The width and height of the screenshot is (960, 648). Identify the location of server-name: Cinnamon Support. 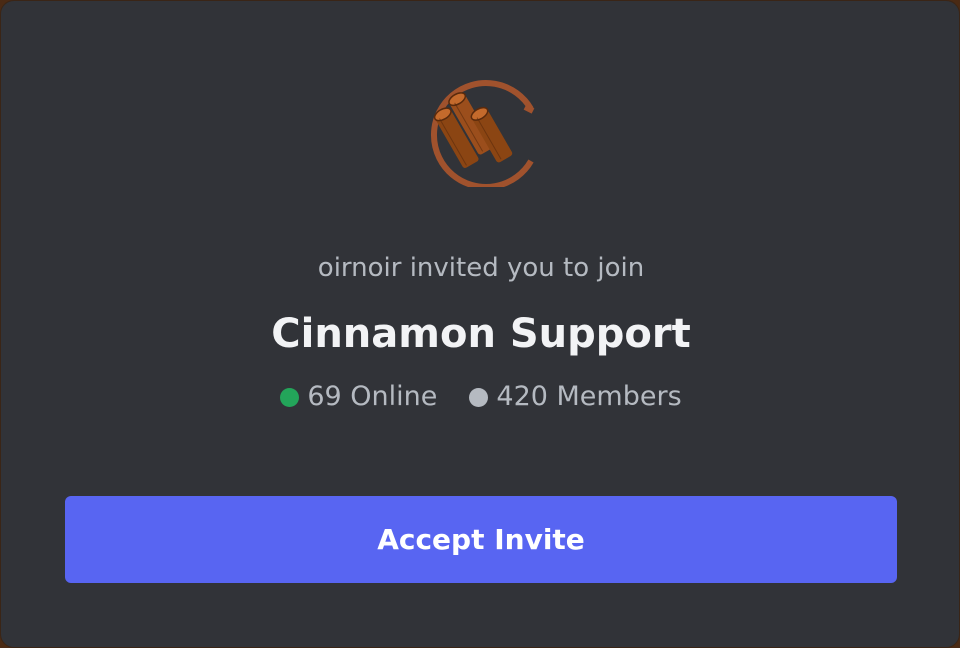
(481, 334).